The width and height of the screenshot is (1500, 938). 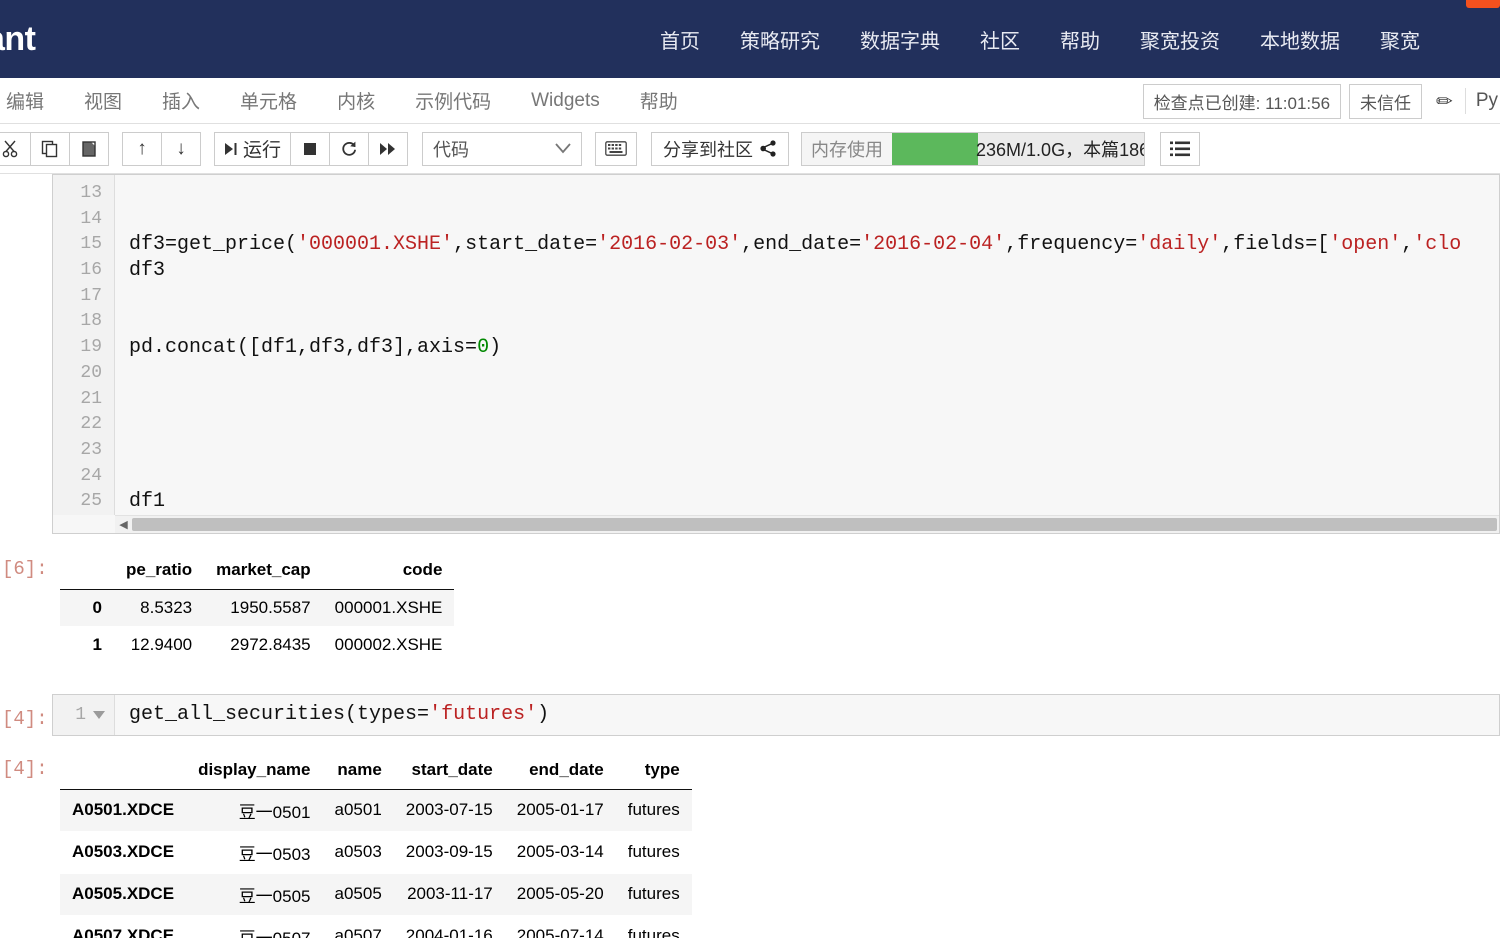 I want to click on code-token-plain: df3=get_price(, so click(x=213, y=245).